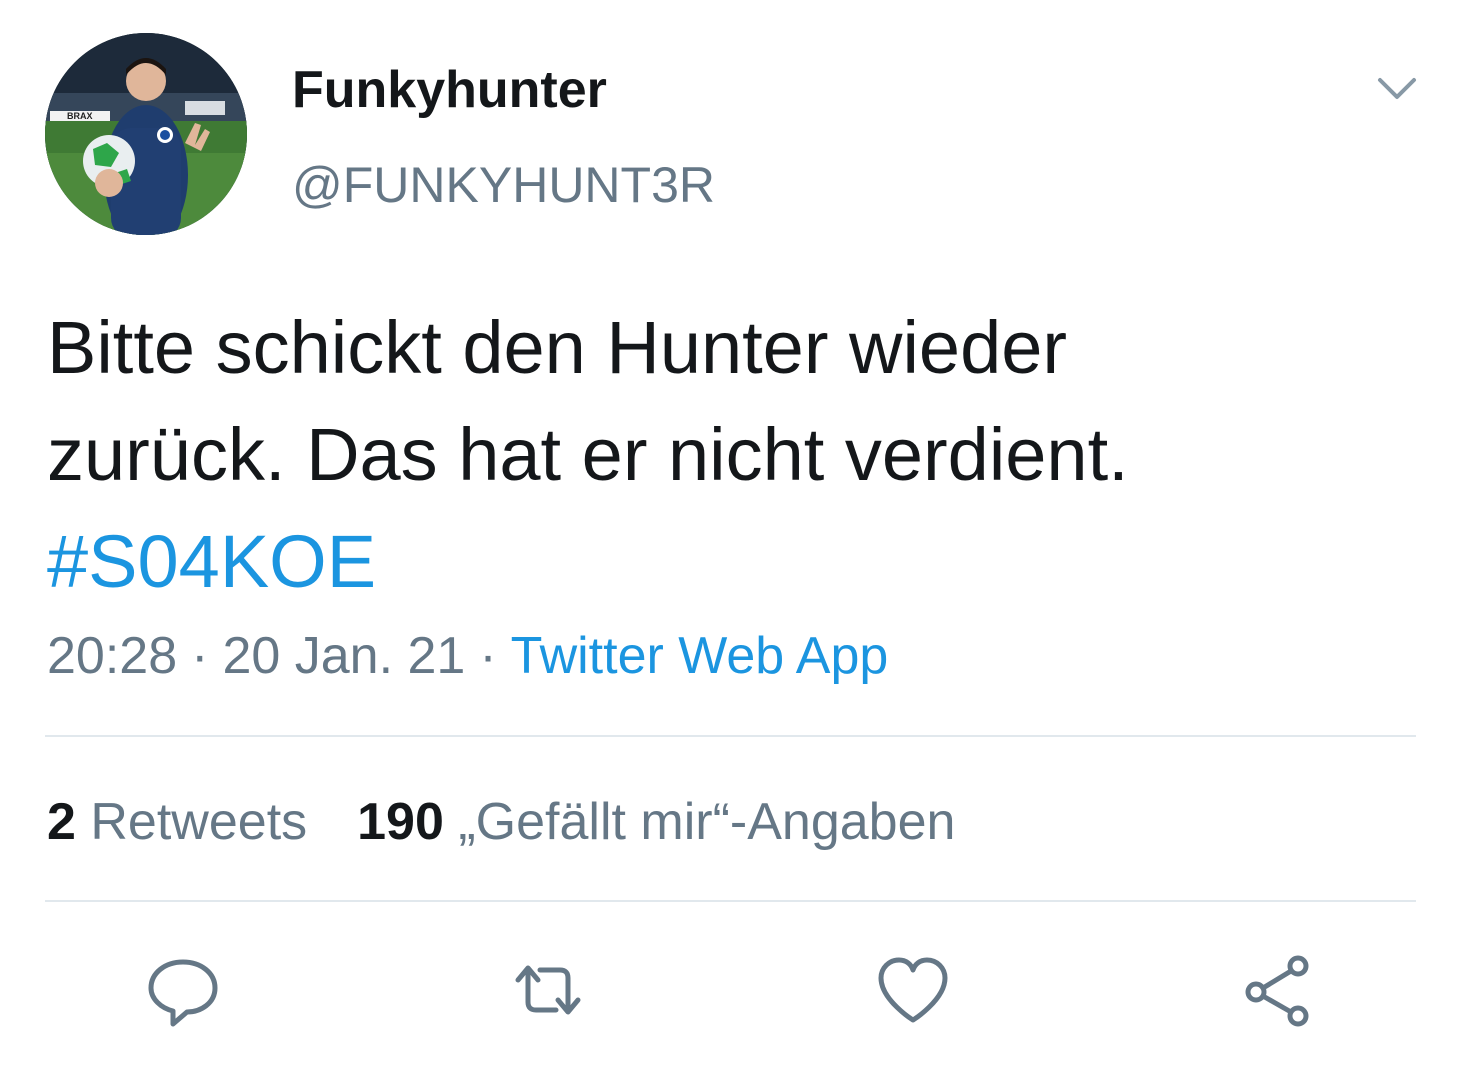  What do you see at coordinates (1397, 88) in the screenshot?
I see `chevron-down-icon` at bounding box center [1397, 88].